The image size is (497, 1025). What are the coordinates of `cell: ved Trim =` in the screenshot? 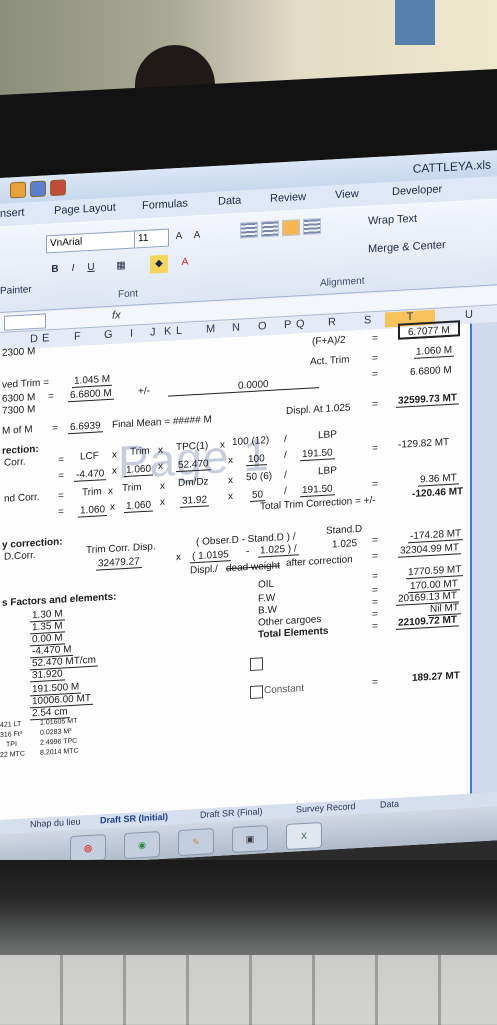 It's located at (25, 384).